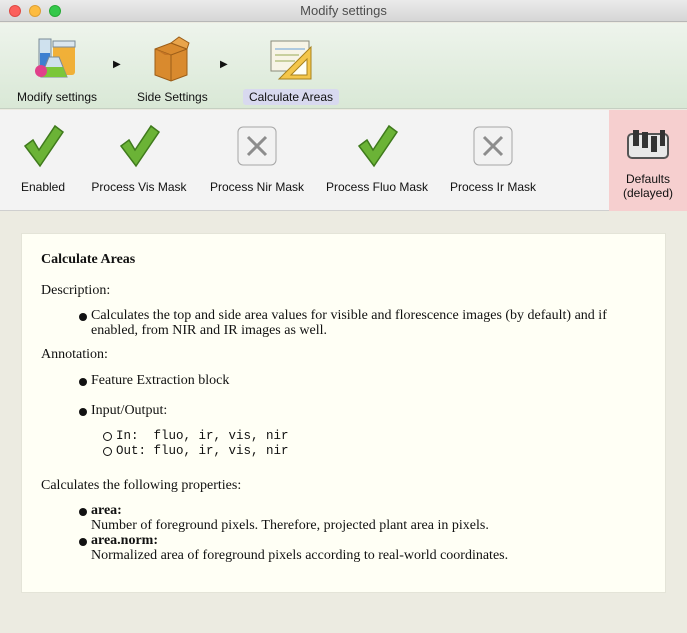 Image resolution: width=687 pixels, height=633 pixels. What do you see at coordinates (141, 485) in the screenshot?
I see `properties-label: Calculates the following properties:` at bounding box center [141, 485].